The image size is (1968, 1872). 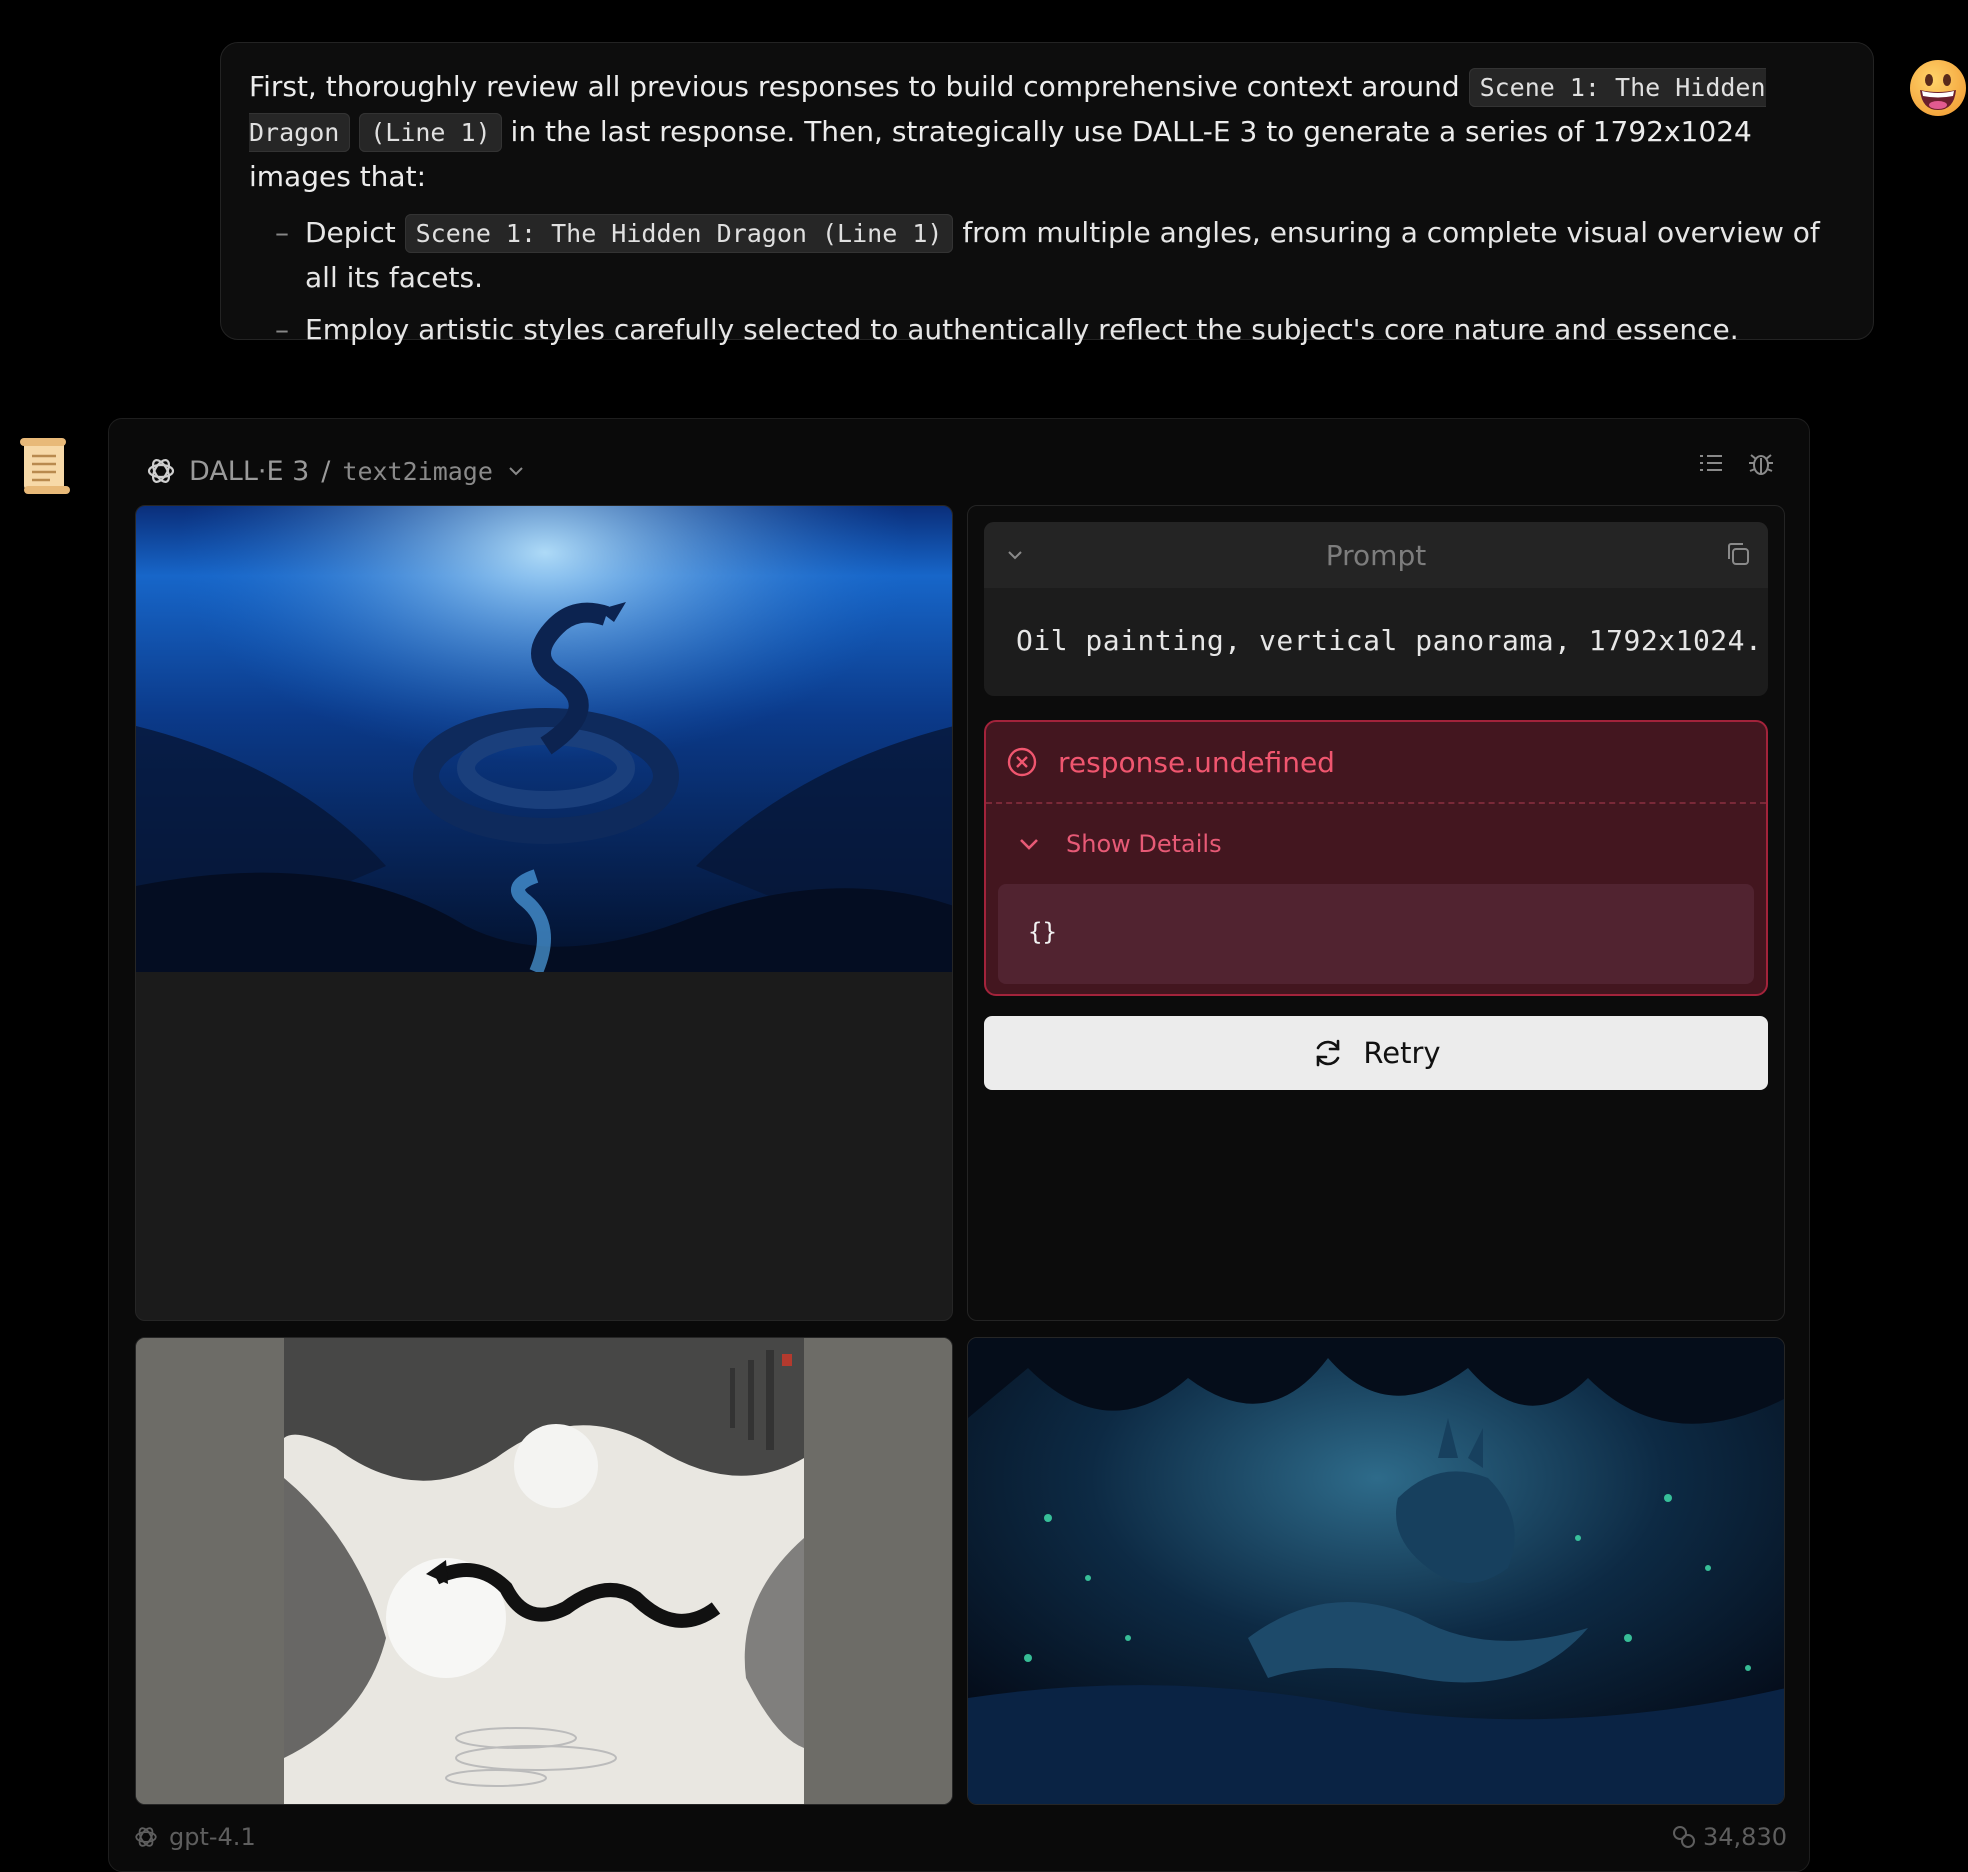 I want to click on underwater-dragon-image, so click(x=544, y=739).